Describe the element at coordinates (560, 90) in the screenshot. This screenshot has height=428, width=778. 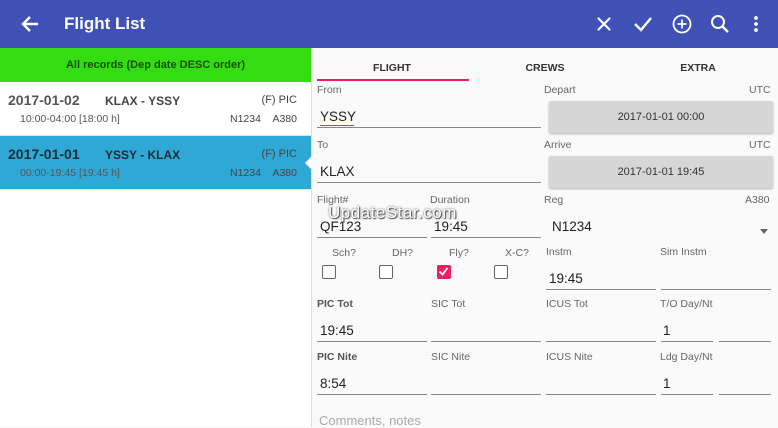
I see `depart-label: Depart` at that location.